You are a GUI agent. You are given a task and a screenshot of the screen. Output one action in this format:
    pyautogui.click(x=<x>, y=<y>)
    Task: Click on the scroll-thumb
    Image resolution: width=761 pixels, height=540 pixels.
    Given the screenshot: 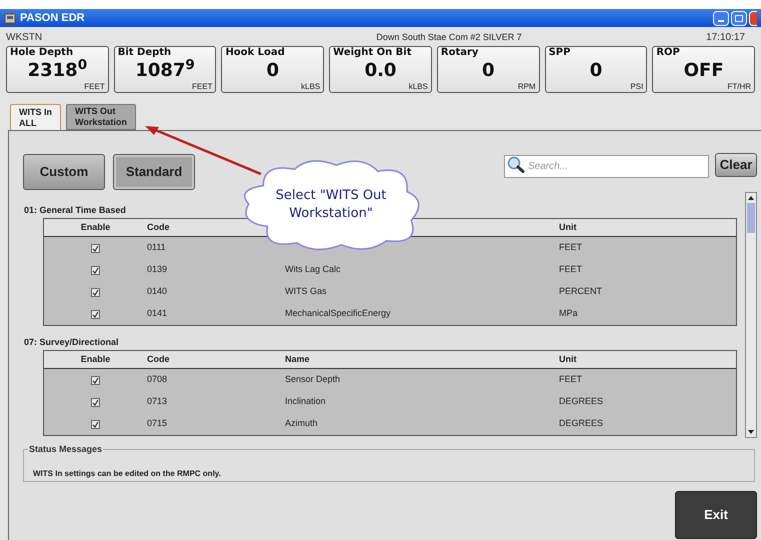 What is the action you would take?
    pyautogui.click(x=751, y=218)
    